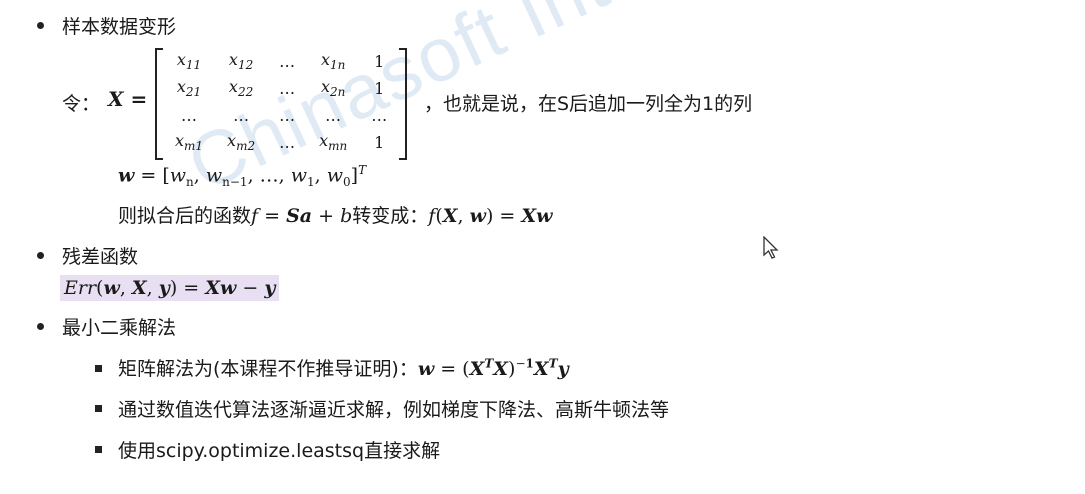 The image size is (1085, 494). What do you see at coordinates (771, 247) in the screenshot?
I see `mouse-pointer-icon` at bounding box center [771, 247].